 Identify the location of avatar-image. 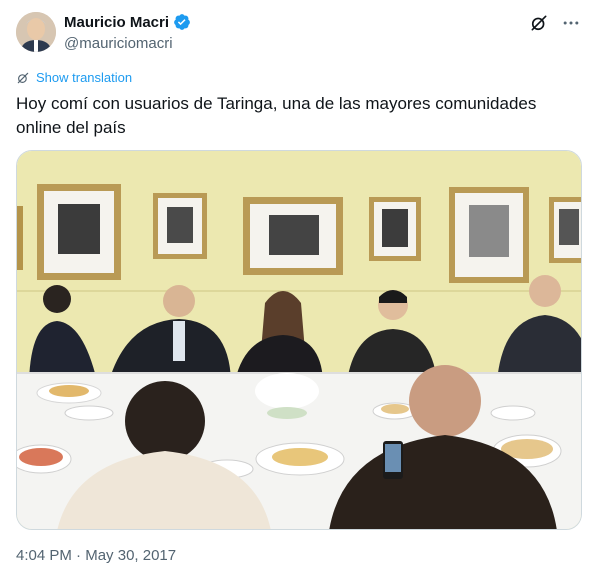
(36, 32).